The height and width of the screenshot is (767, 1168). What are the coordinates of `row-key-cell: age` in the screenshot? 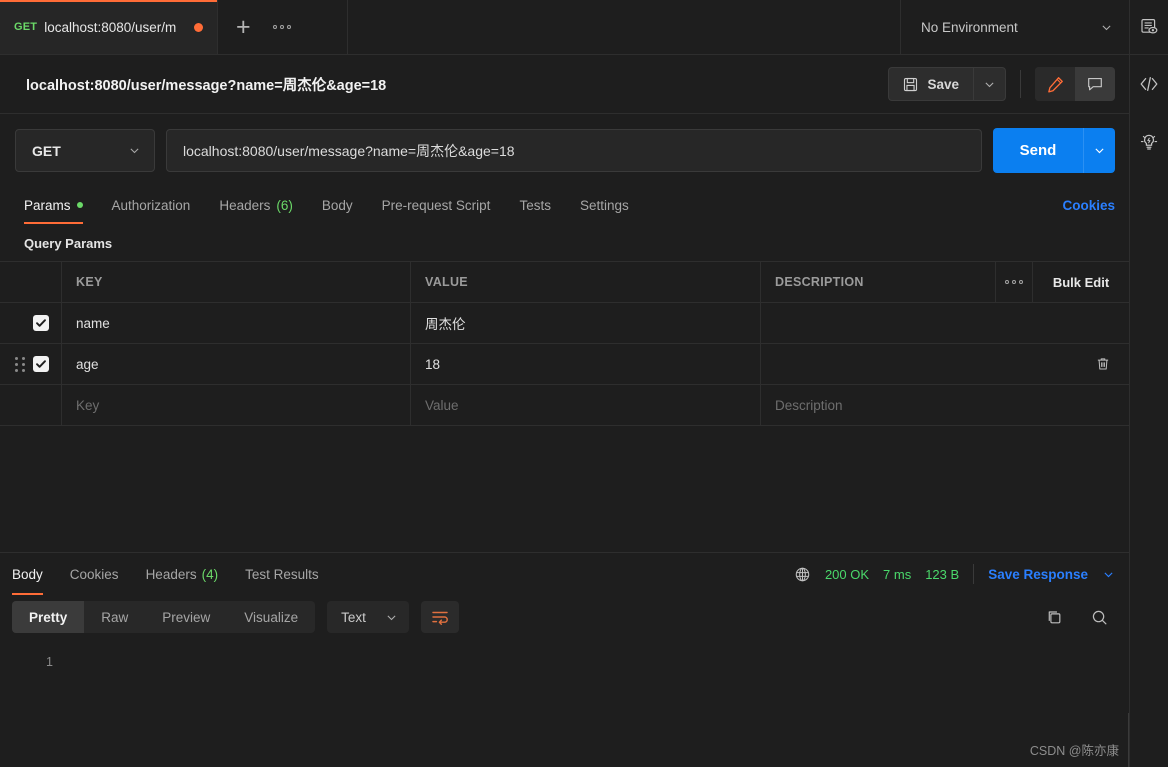 It's located at (236, 364).